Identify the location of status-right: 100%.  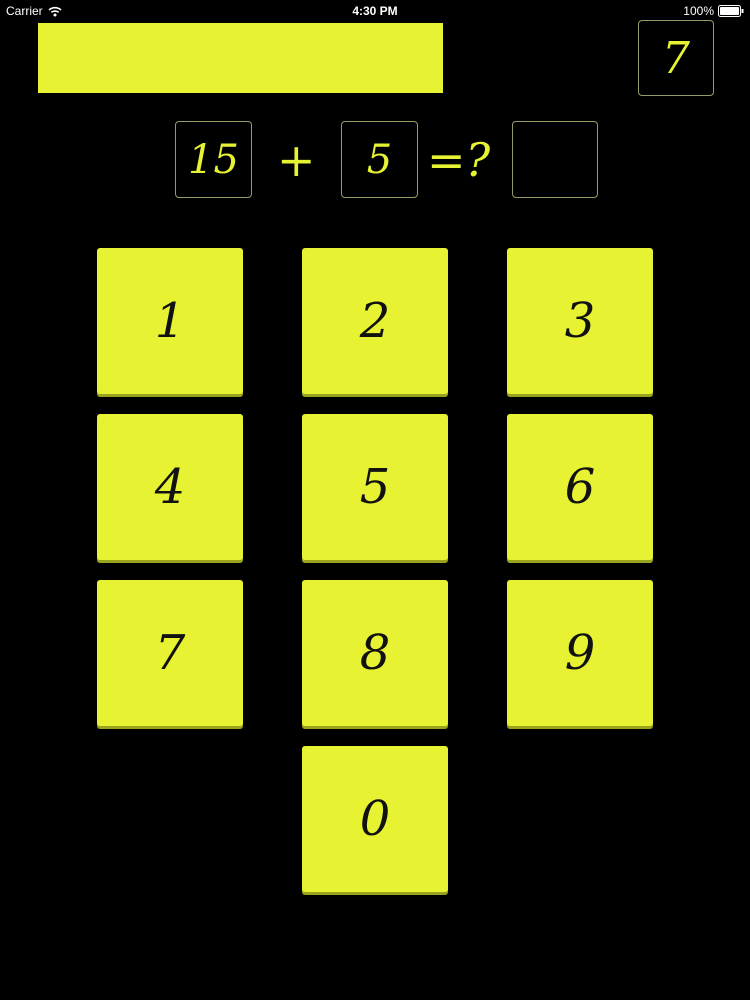
(713, 11).